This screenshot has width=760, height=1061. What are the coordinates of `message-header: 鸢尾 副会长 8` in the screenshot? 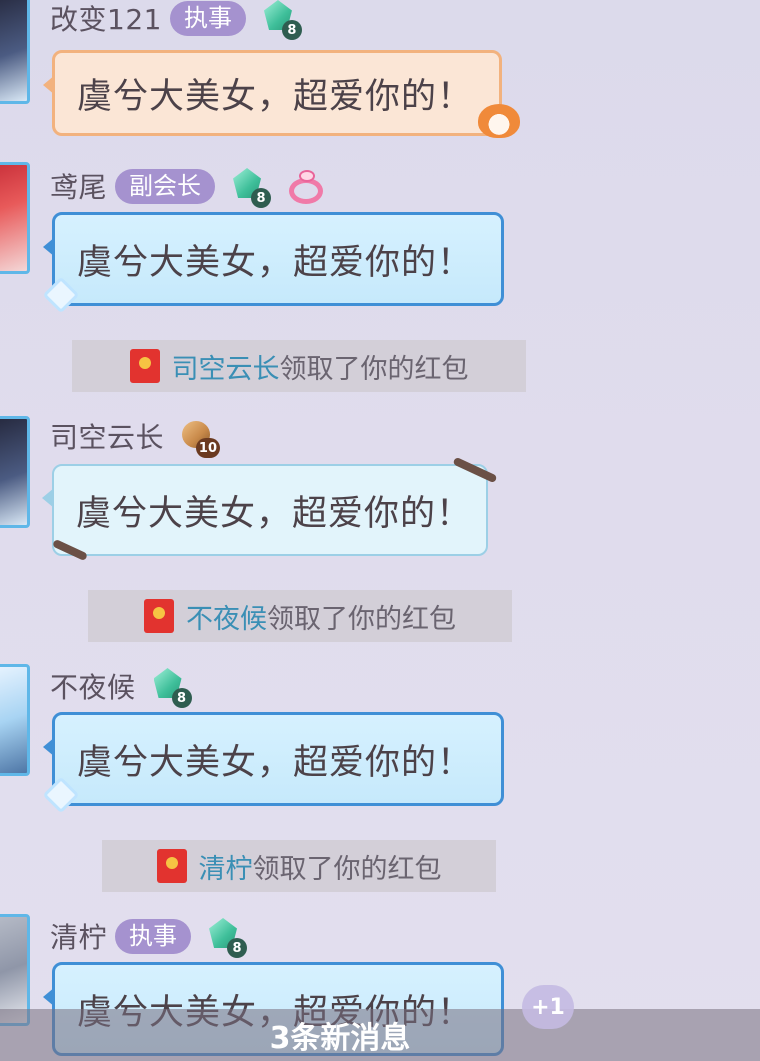 It's located at (188, 187).